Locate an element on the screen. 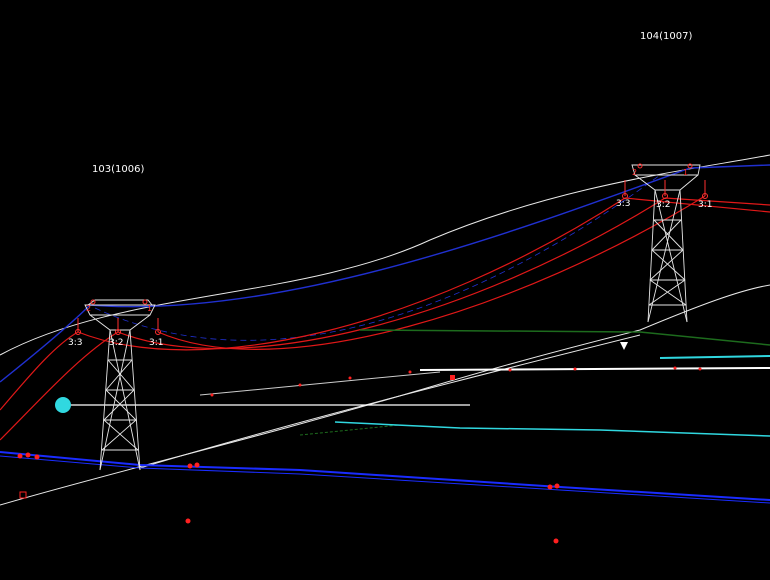  cyan-circle-marker is located at coordinates (63, 405).